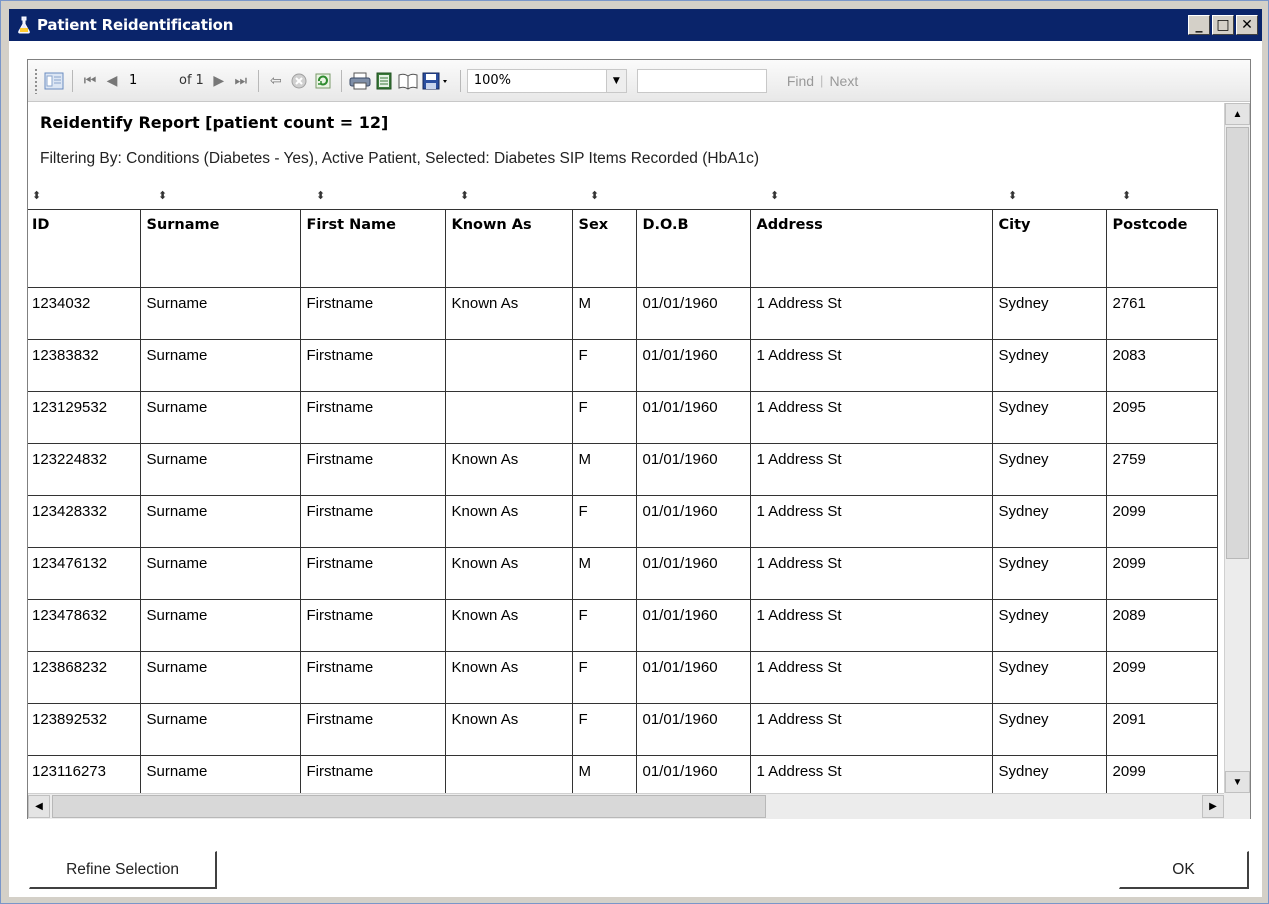 The width and height of the screenshot is (1269, 904). I want to click on column-header-sex: Sex, so click(604, 248).